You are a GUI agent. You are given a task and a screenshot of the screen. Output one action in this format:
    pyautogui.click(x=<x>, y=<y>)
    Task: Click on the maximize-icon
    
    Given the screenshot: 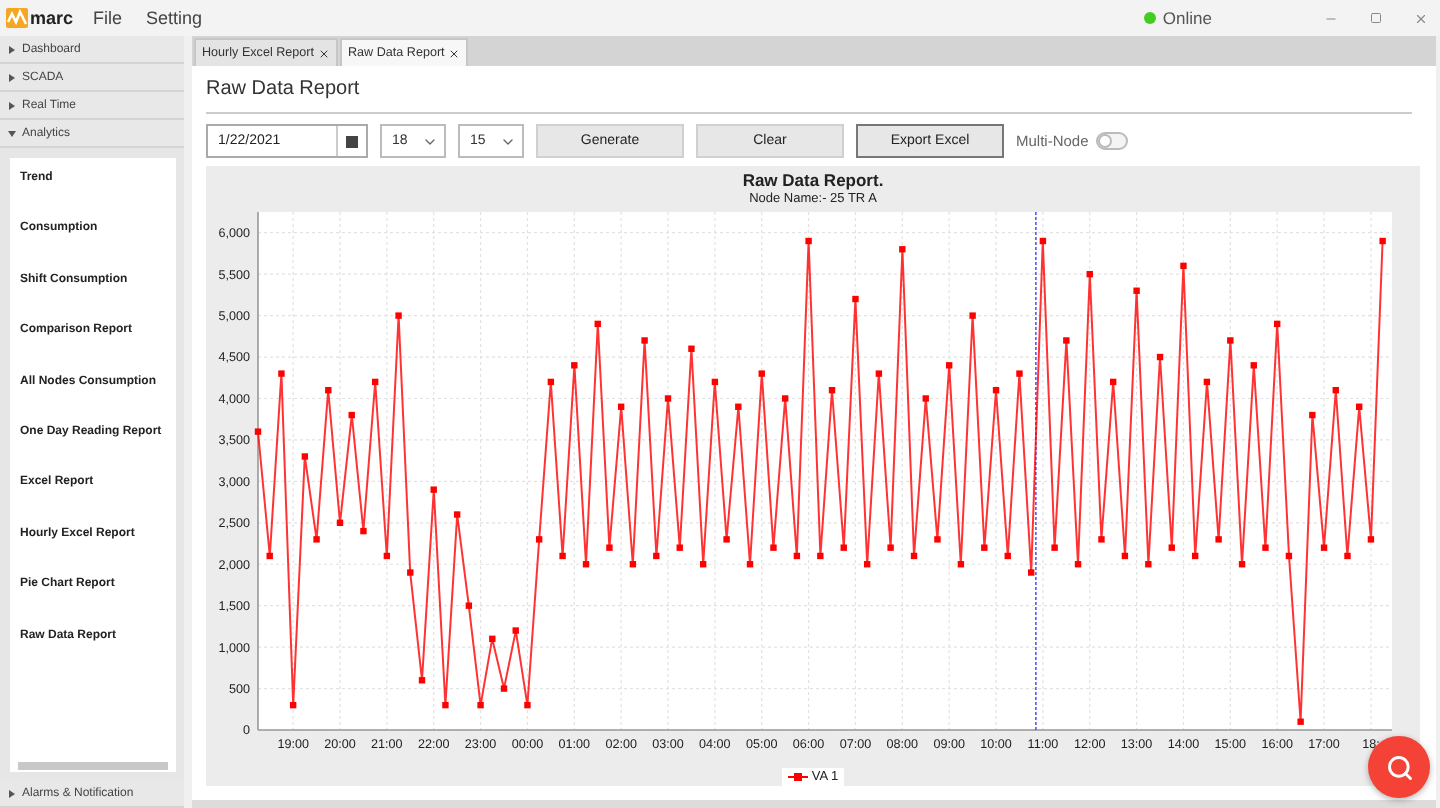 What is the action you would take?
    pyautogui.click(x=1376, y=18)
    